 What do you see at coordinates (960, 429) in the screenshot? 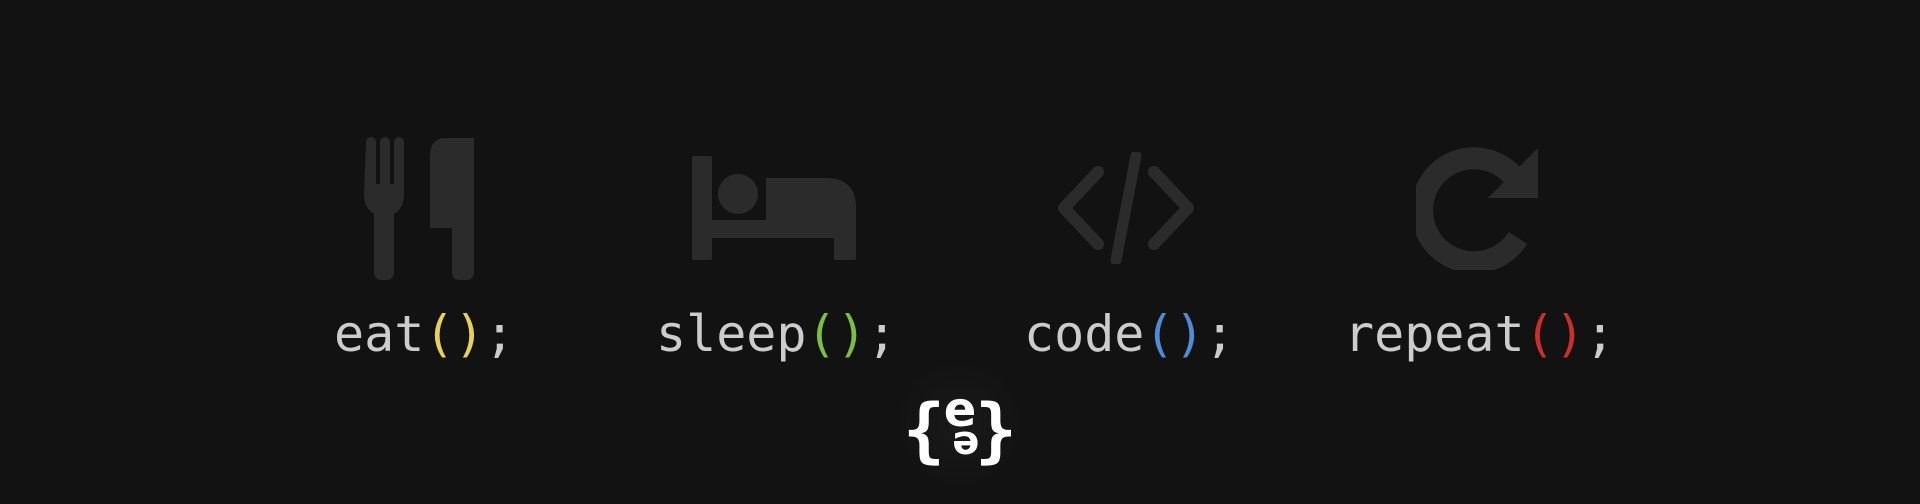
I see `curly-brace-logo: { e ə }` at bounding box center [960, 429].